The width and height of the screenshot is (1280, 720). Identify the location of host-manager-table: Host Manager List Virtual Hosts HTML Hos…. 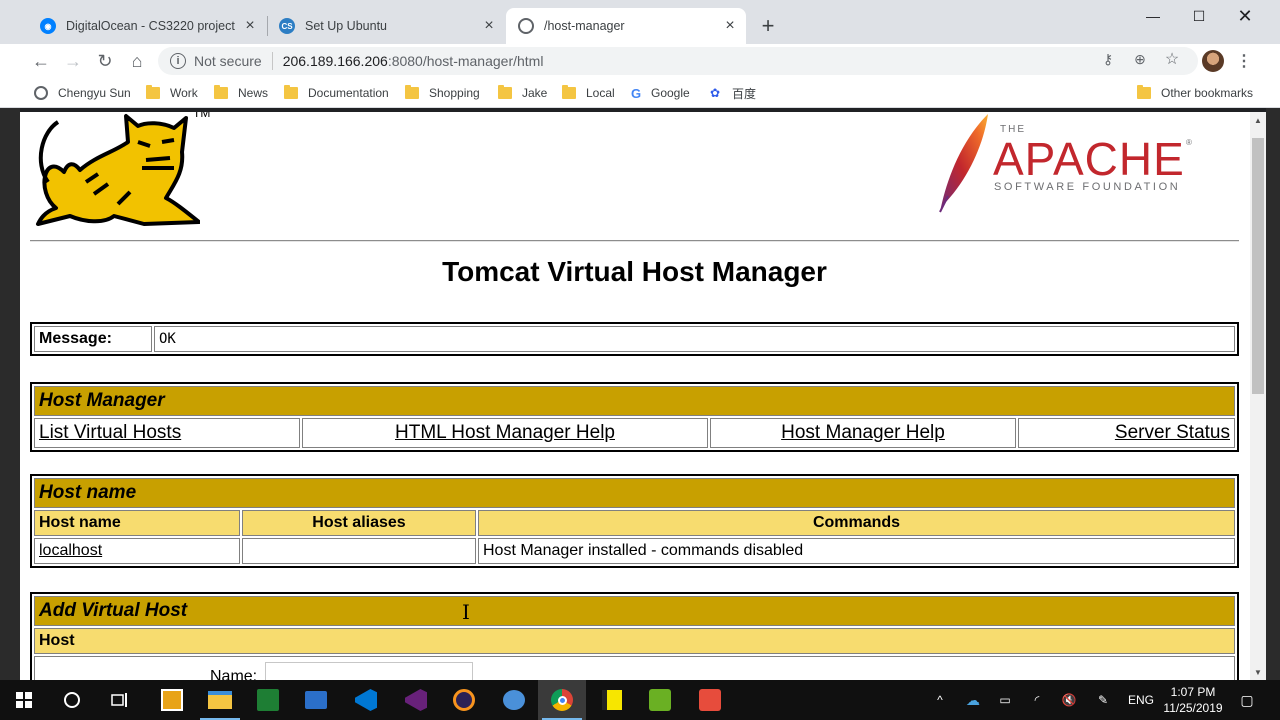
(634, 417).